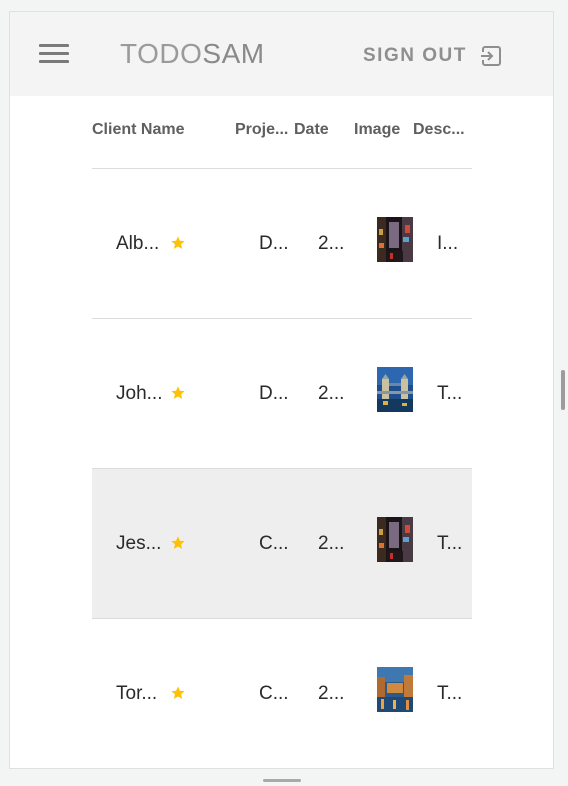 This screenshot has height=786, width=568. What do you see at coordinates (161, 53) in the screenshot?
I see `brand-part-todo: TODO` at bounding box center [161, 53].